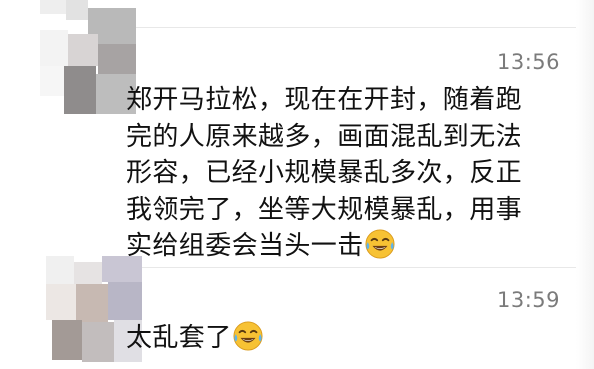  Describe the element at coordinates (179, 338) in the screenshot. I see `message-line-text: 太乱套了` at that location.